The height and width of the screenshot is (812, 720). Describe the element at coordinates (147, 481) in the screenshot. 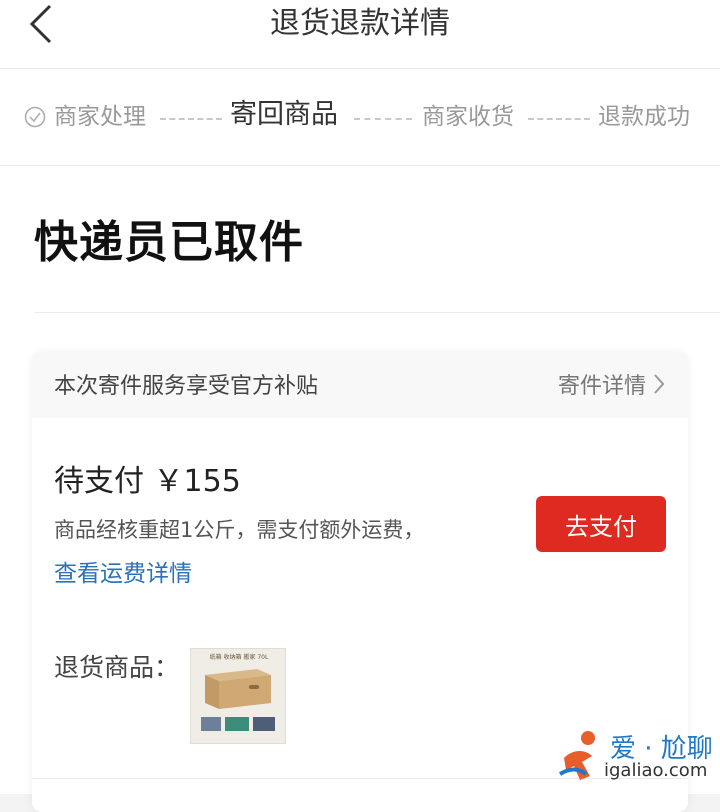

I see `payment-due-title: 待支付 ￥155` at that location.